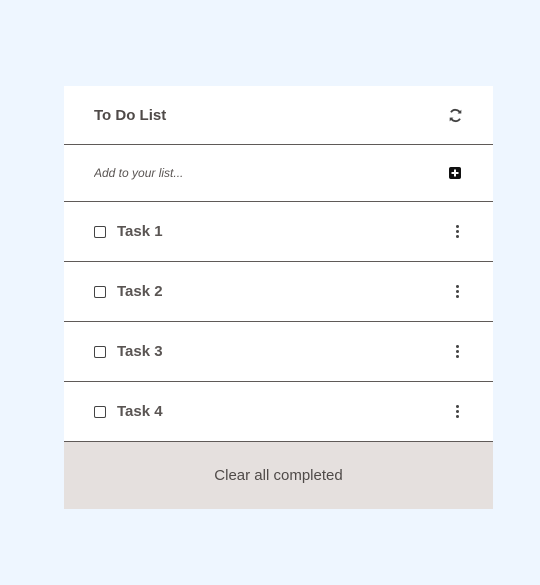 This screenshot has width=540, height=585. What do you see at coordinates (278, 412) in the screenshot?
I see `list-item: Task 4` at bounding box center [278, 412].